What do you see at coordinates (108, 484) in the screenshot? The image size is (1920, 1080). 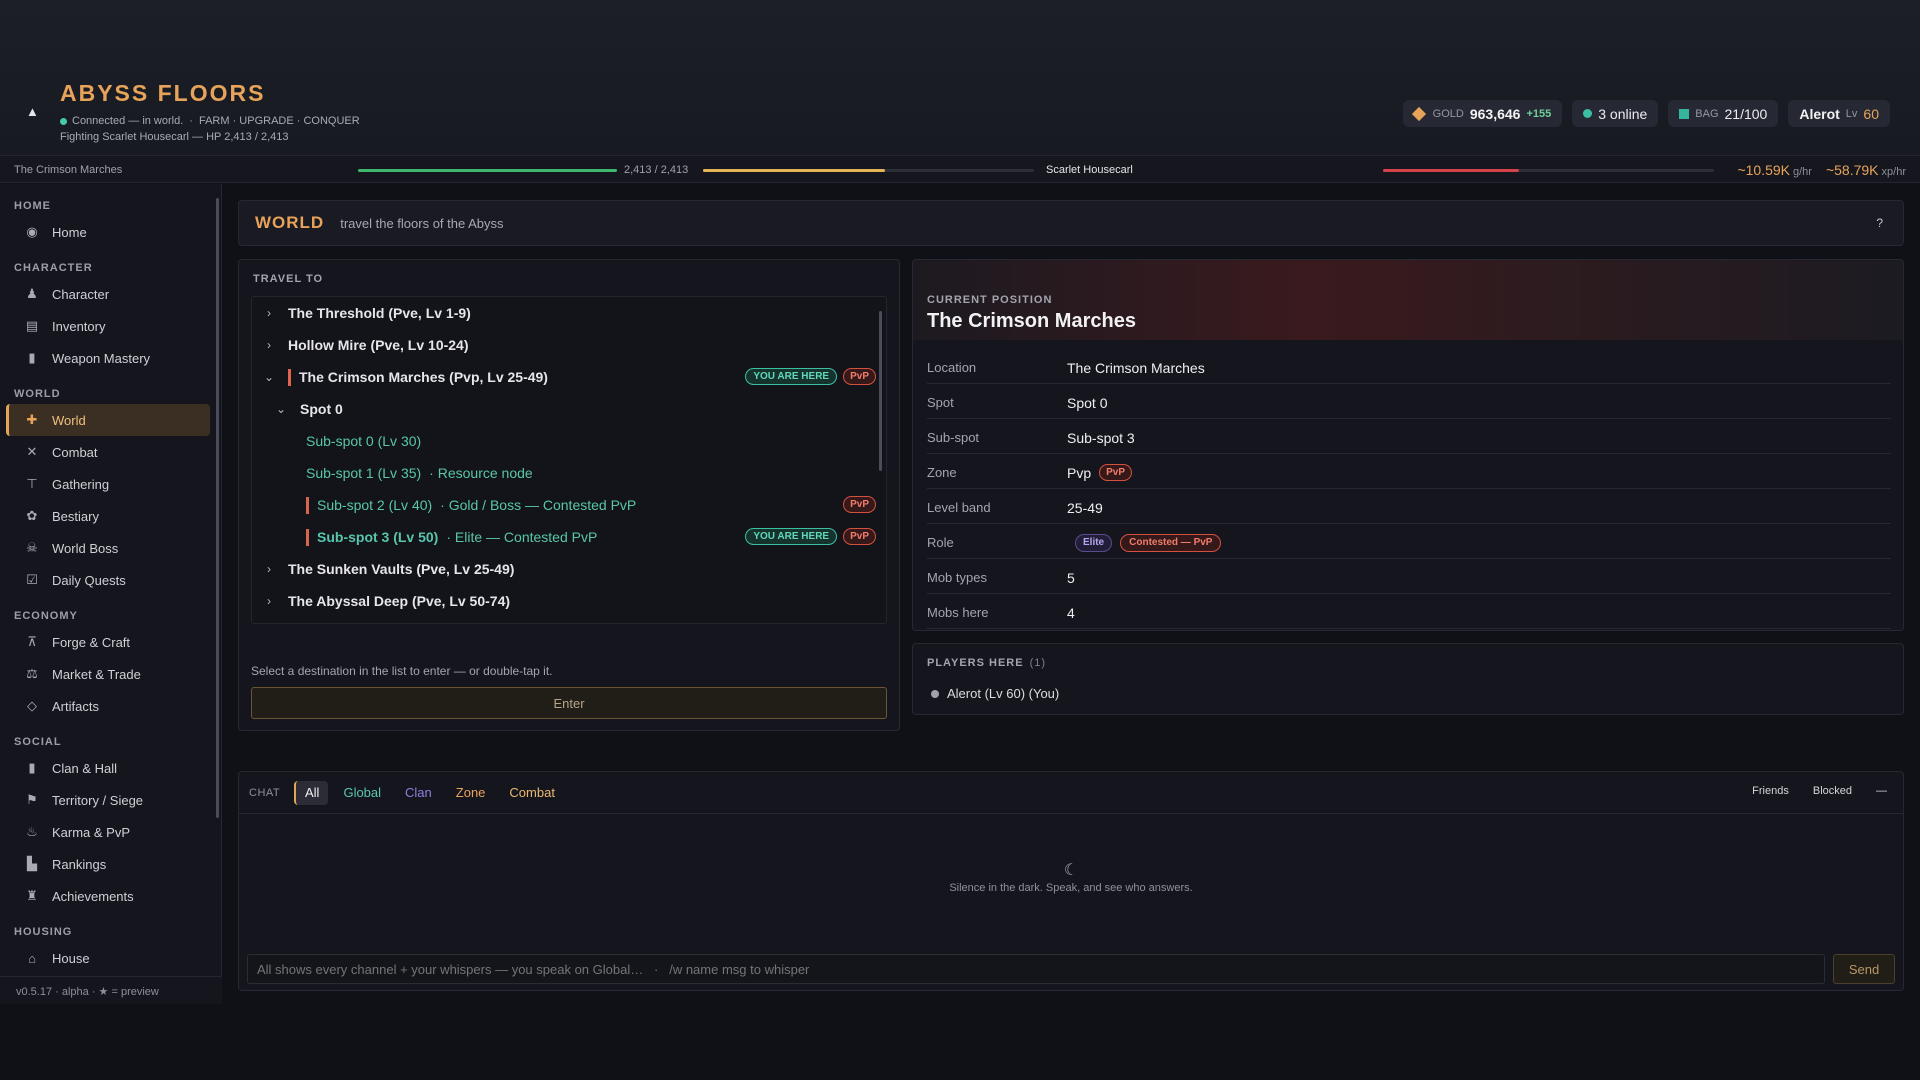 I see `sidebar-item-gathering: ⊤ Gathering` at bounding box center [108, 484].